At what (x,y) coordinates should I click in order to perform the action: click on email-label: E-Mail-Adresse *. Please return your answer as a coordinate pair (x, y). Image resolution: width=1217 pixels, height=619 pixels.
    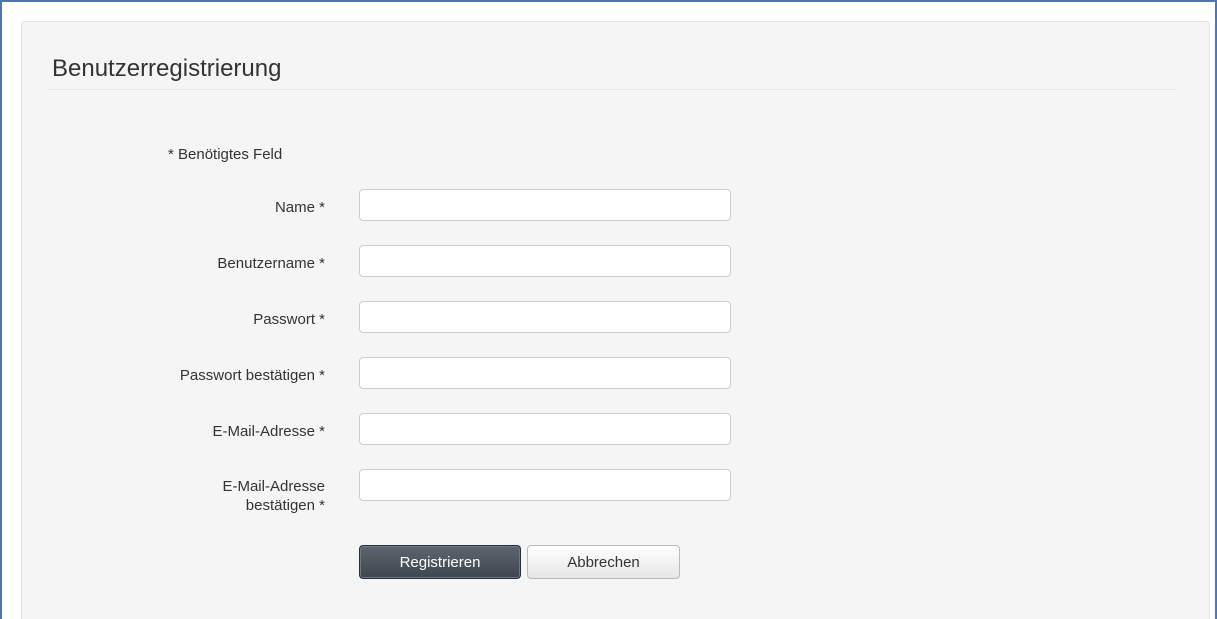
    Looking at the image, I should click on (268, 431).